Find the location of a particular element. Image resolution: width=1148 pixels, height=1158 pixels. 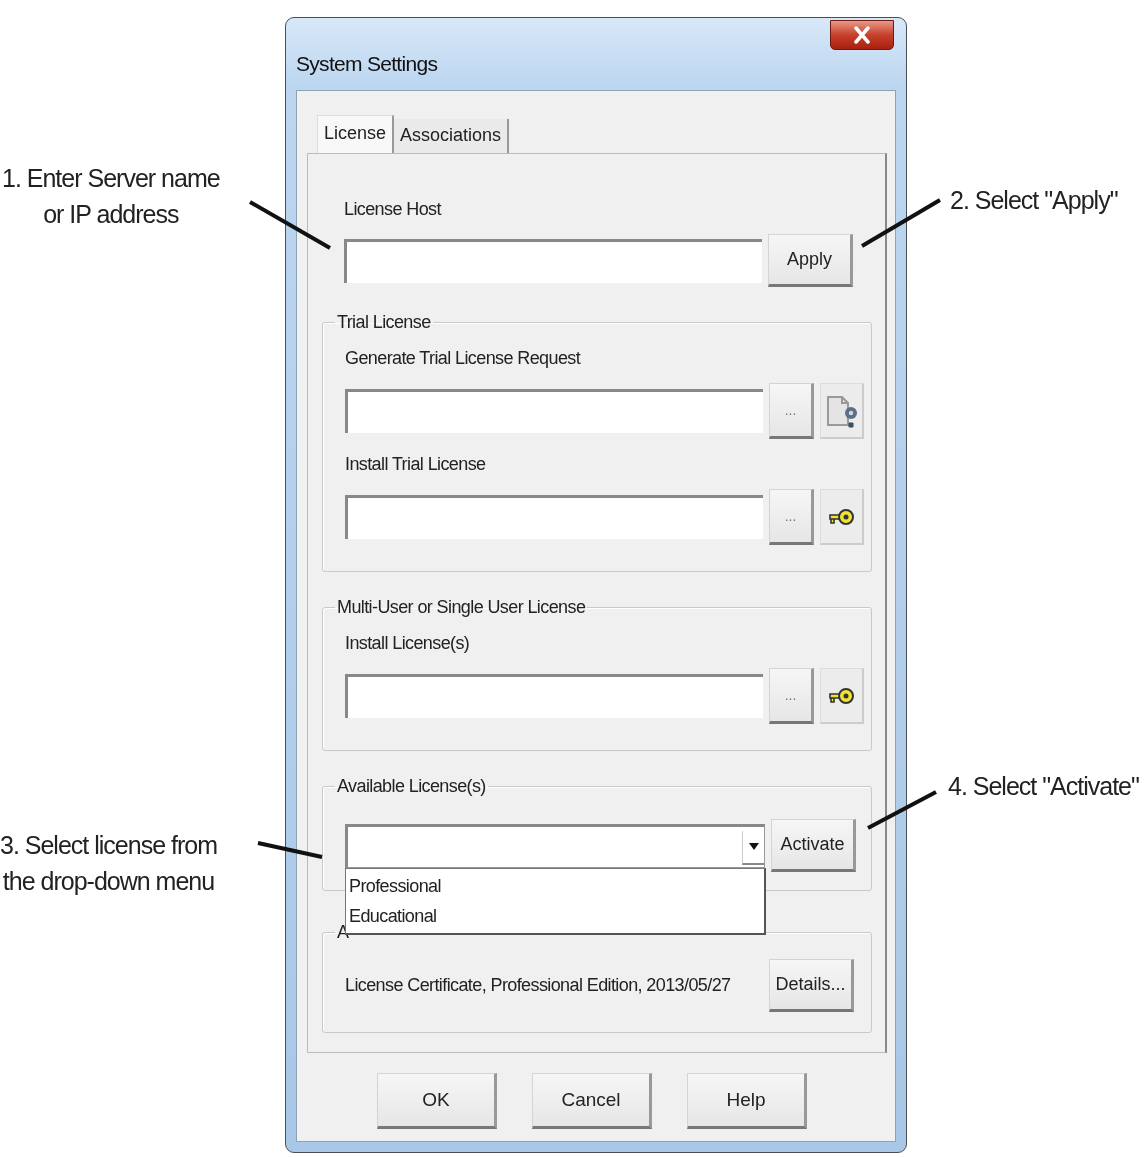

field-label: License Host is located at coordinates (393, 209).